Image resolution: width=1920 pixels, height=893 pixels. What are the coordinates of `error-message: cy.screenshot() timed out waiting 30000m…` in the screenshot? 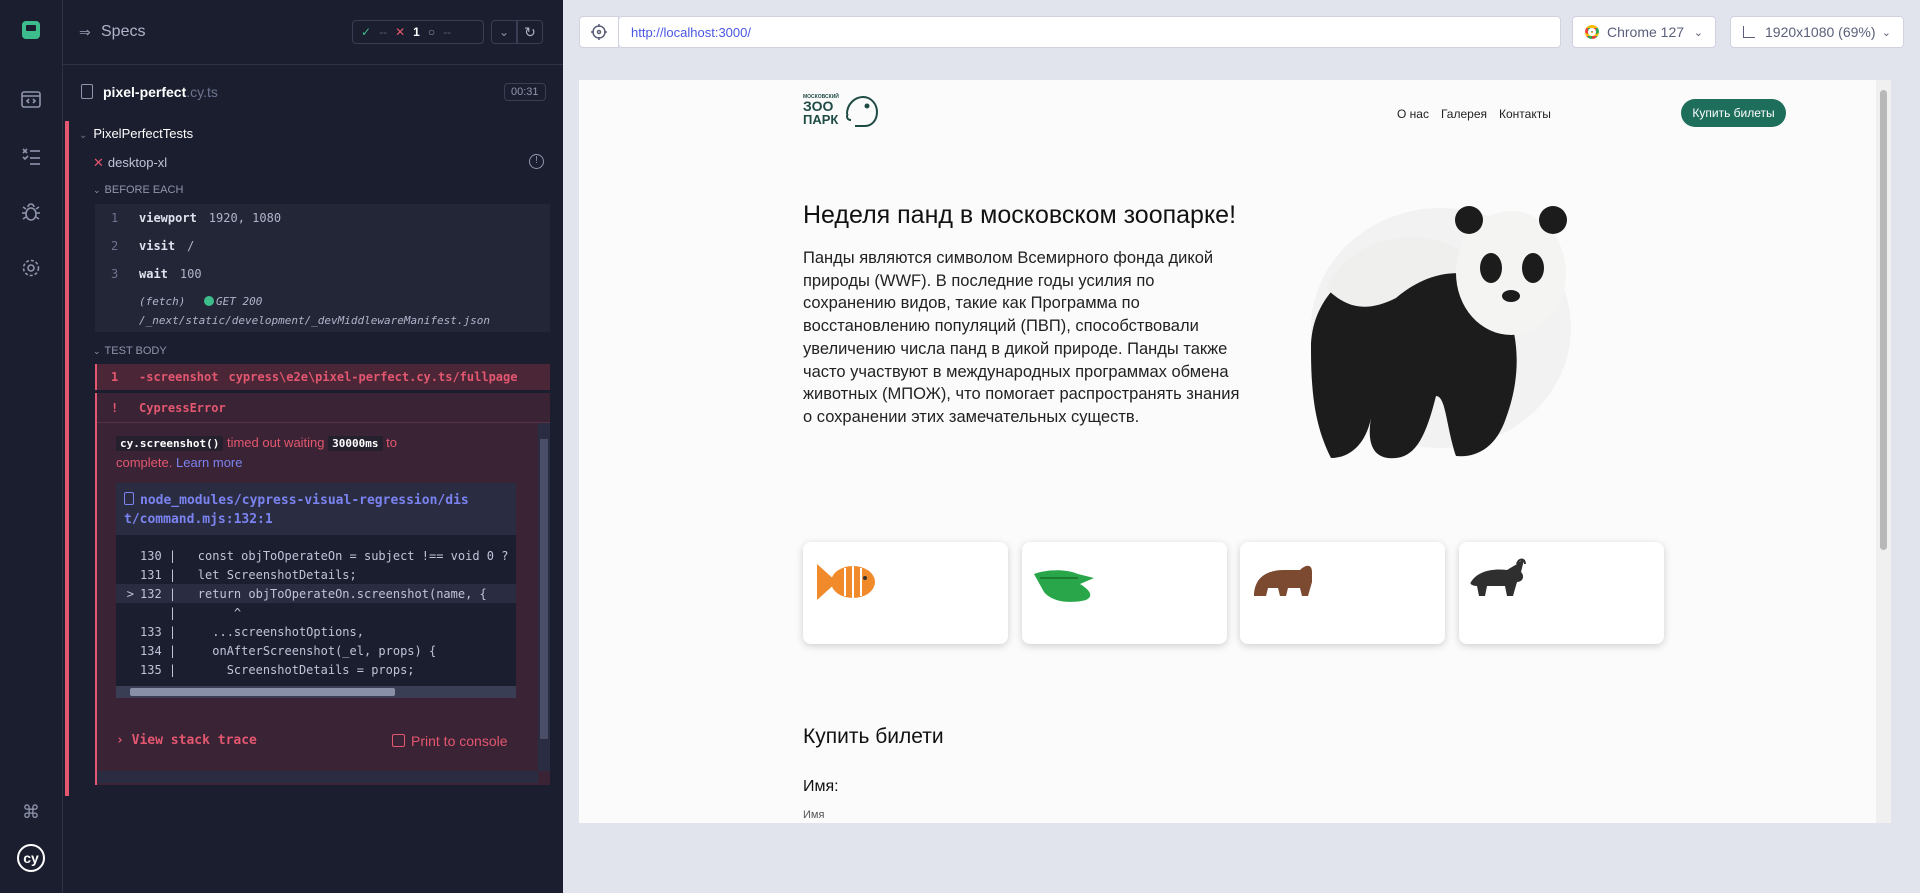 It's located at (256, 452).